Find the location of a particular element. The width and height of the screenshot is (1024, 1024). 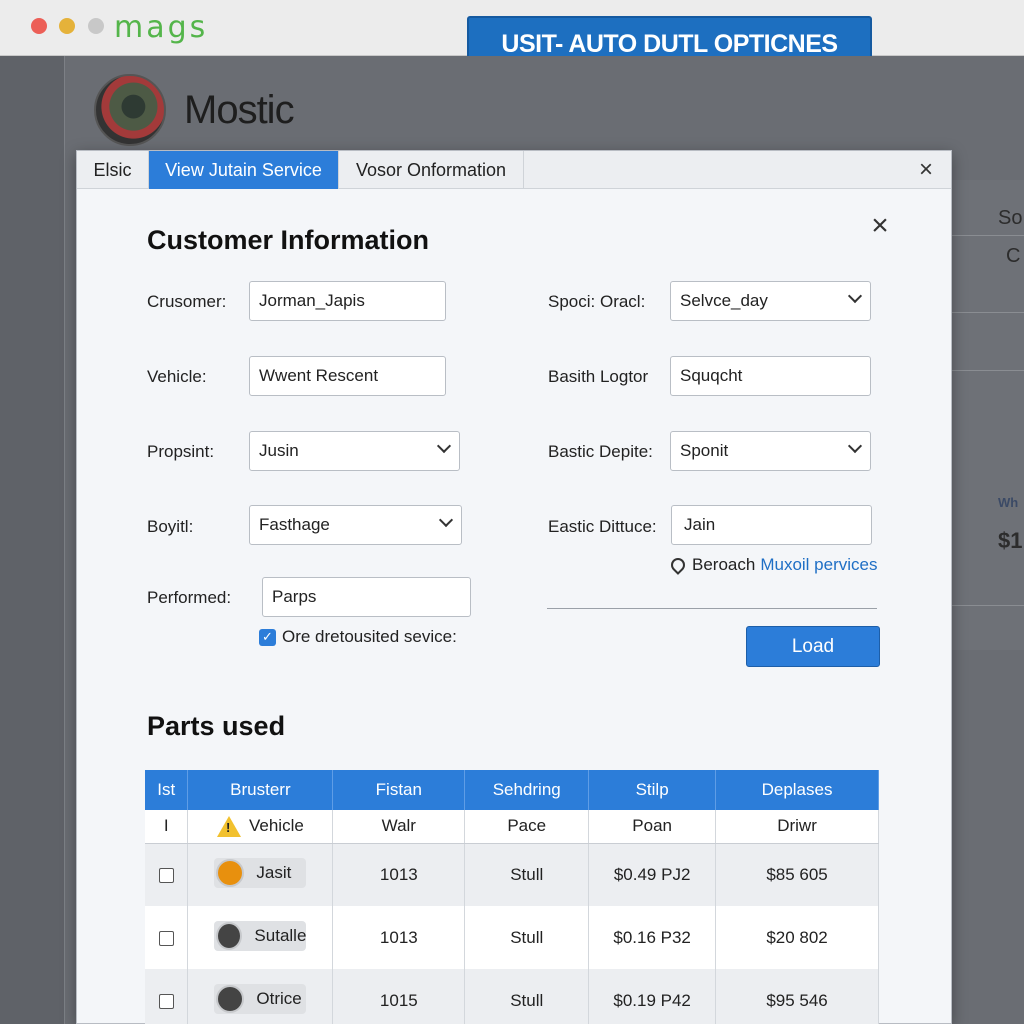

divider is located at coordinates (712, 608).